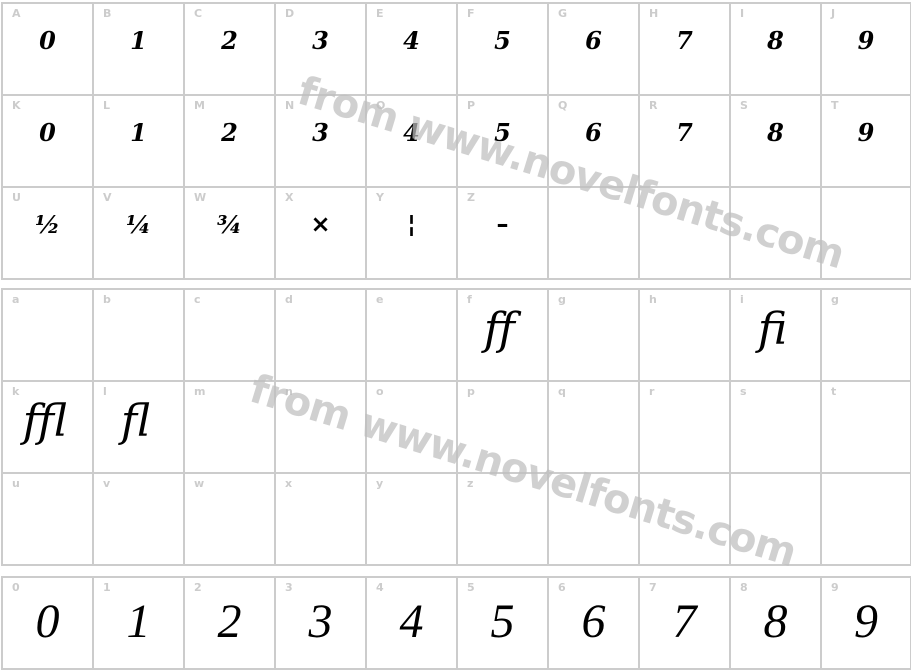  I want to click on glyph-cell: T9, so click(865, 141).